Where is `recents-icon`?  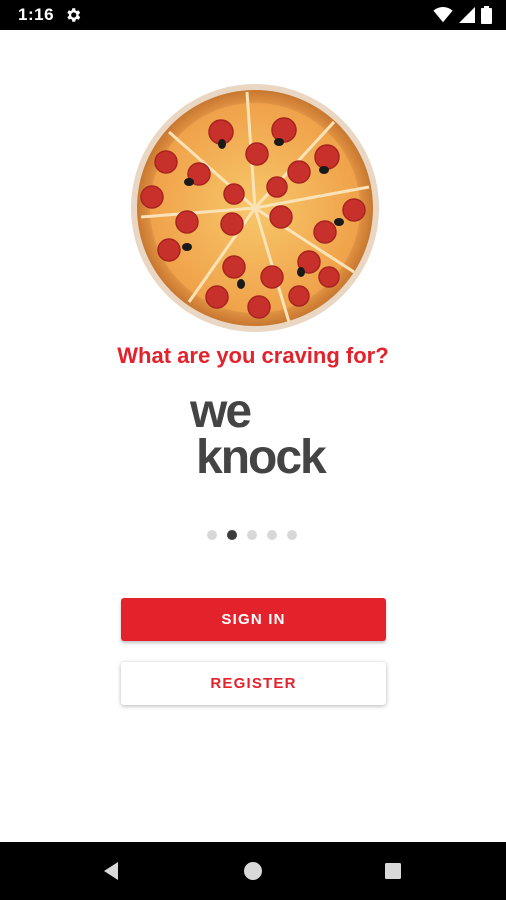 recents-icon is located at coordinates (393, 871).